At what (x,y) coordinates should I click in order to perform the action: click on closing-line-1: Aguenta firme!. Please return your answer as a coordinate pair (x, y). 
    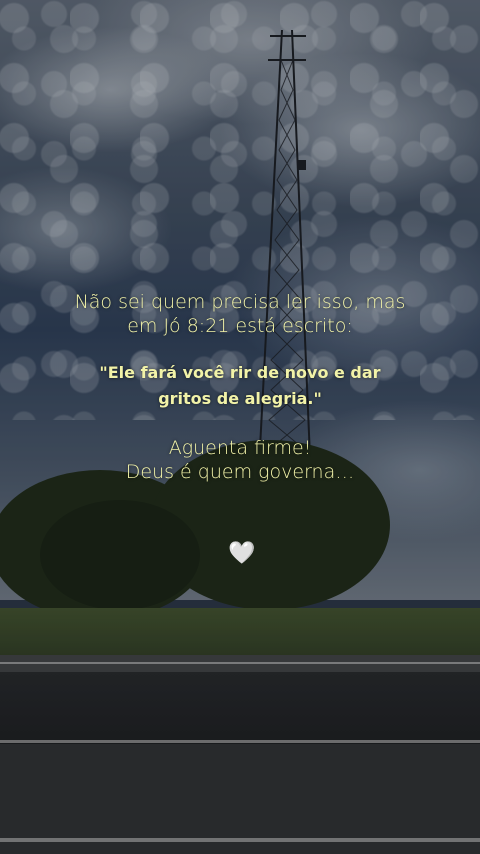
    Looking at the image, I should click on (240, 448).